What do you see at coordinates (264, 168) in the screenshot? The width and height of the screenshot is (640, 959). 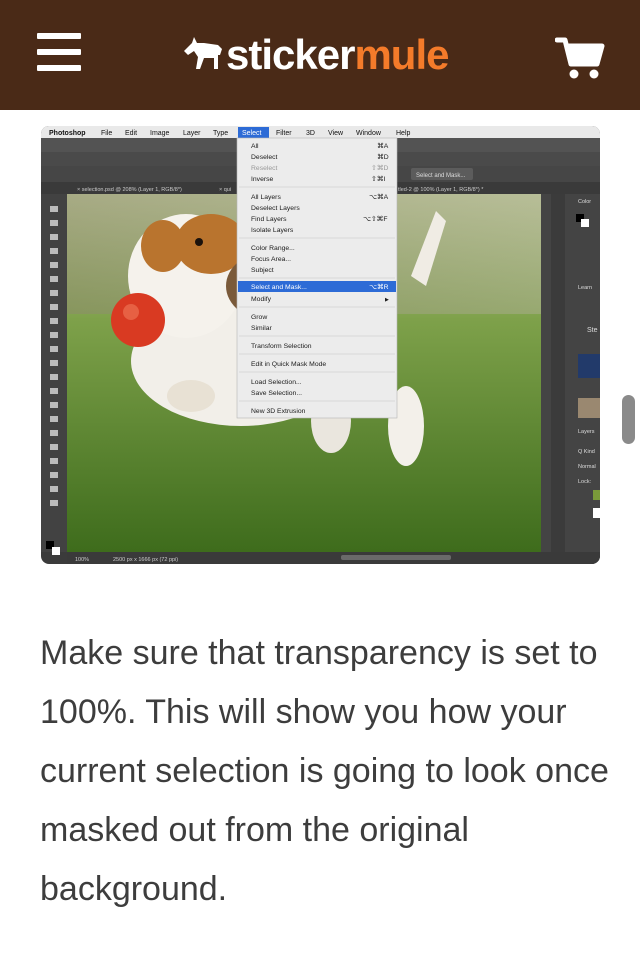 I see `svg-text: Reselect` at bounding box center [264, 168].